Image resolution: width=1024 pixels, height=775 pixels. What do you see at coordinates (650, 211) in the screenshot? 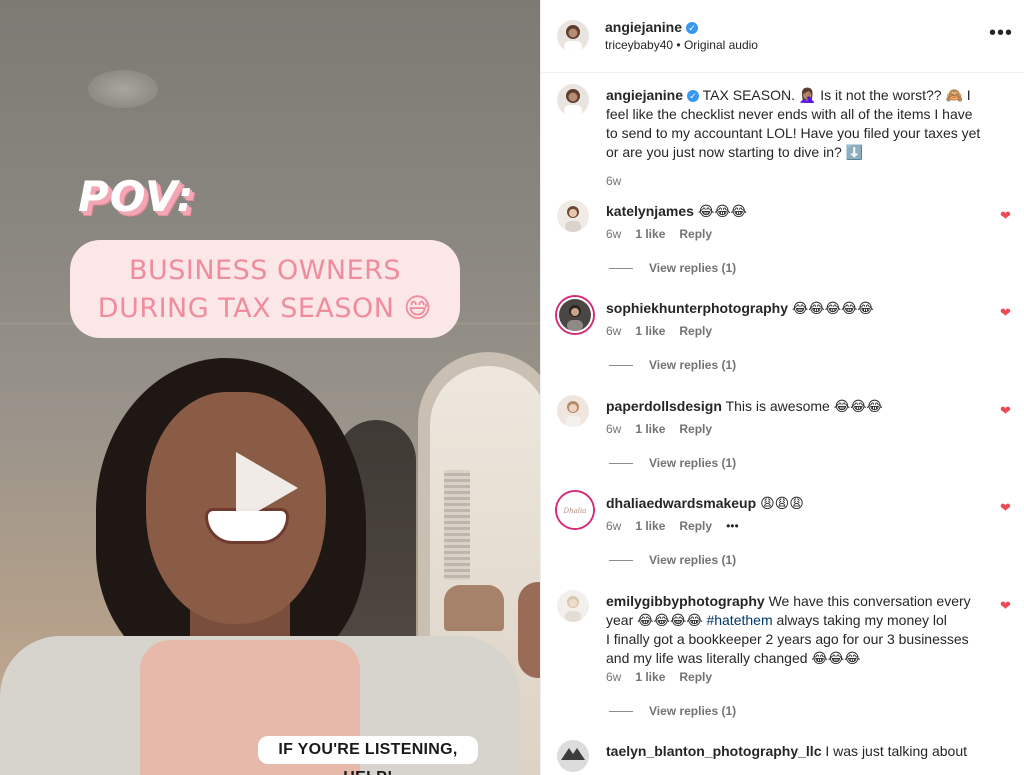
I see `comment-username: katelynjames` at bounding box center [650, 211].